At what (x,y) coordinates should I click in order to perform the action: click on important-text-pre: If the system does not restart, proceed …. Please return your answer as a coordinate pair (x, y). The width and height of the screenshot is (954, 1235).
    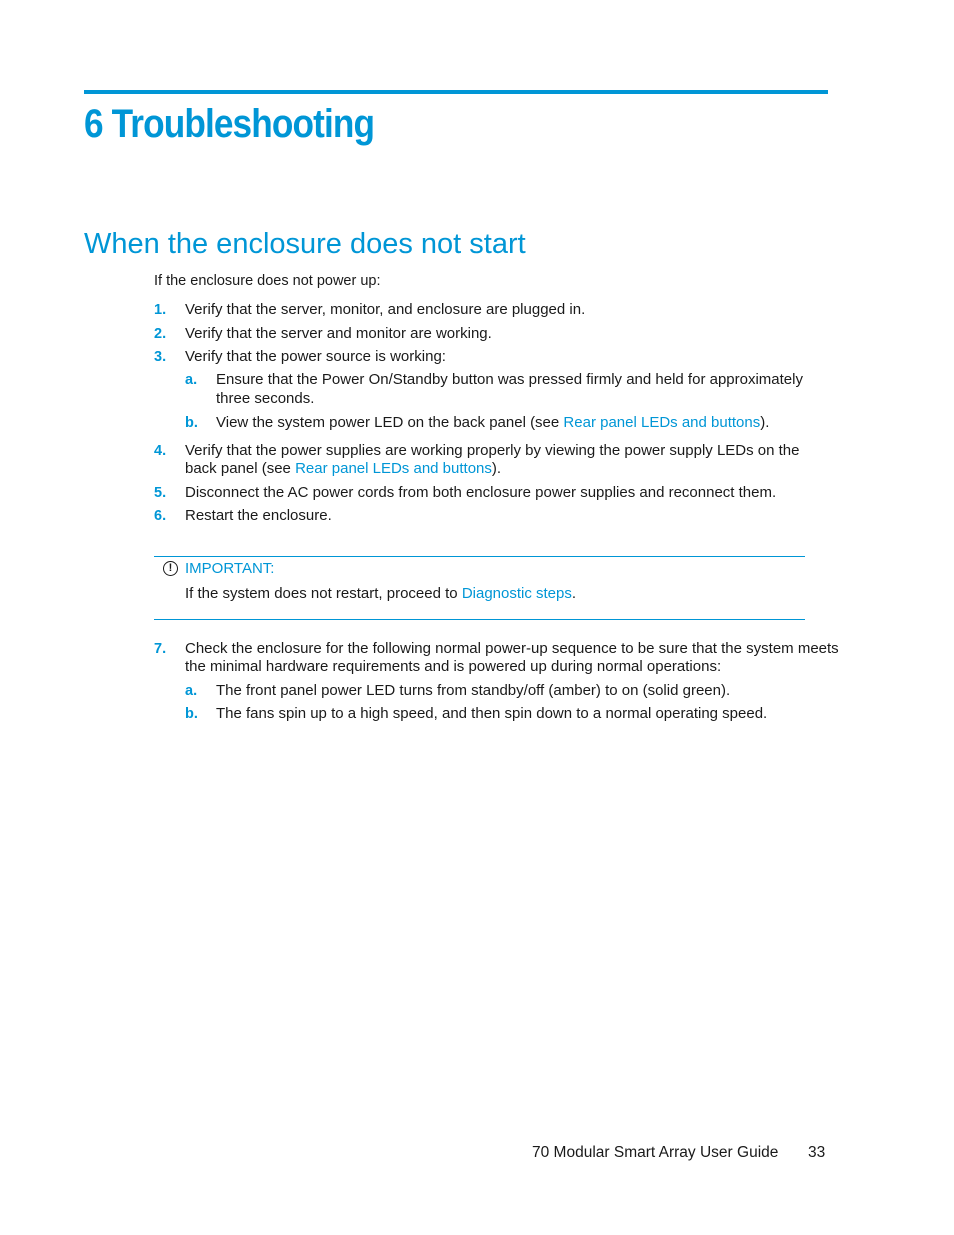
    Looking at the image, I should click on (323, 593).